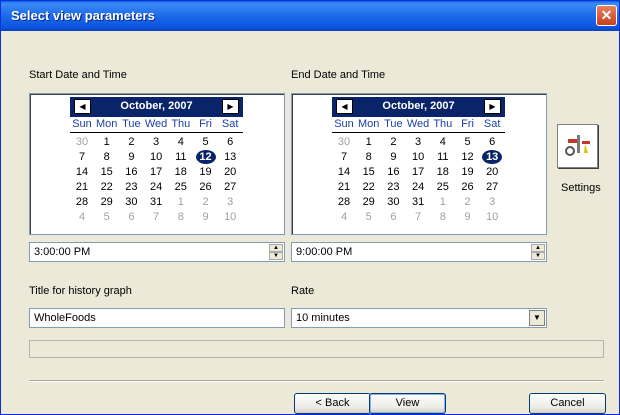 Image resolution: width=620 pixels, height=415 pixels. Describe the element at coordinates (80, 291) in the screenshot. I see `history-title-label: Title for history graph` at that location.